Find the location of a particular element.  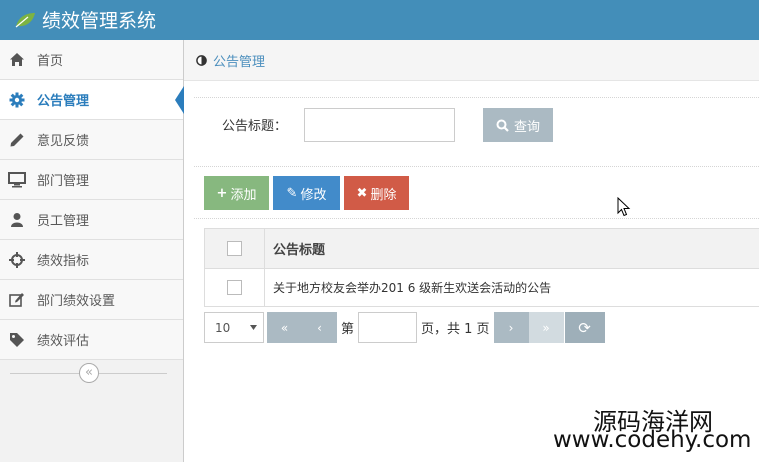

gear-icon is located at coordinates (17, 100).